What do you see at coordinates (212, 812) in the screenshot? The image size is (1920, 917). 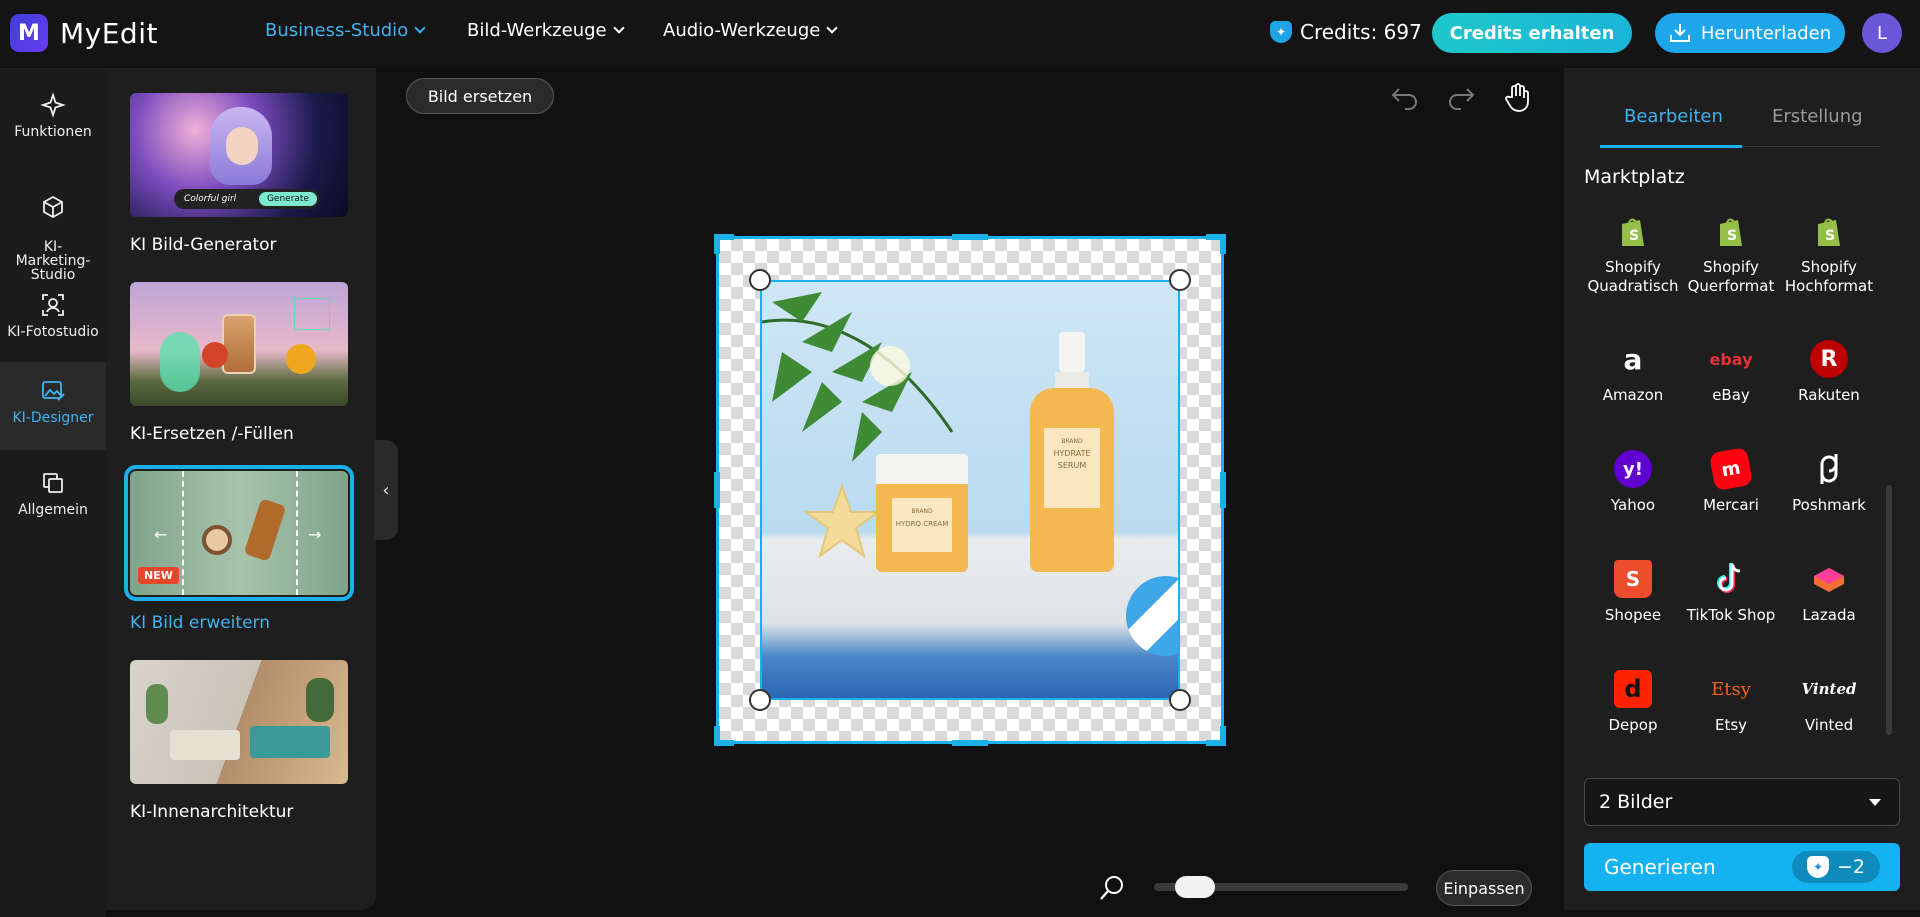 I see `card-label: KI-Innenarchitektur` at bounding box center [212, 812].